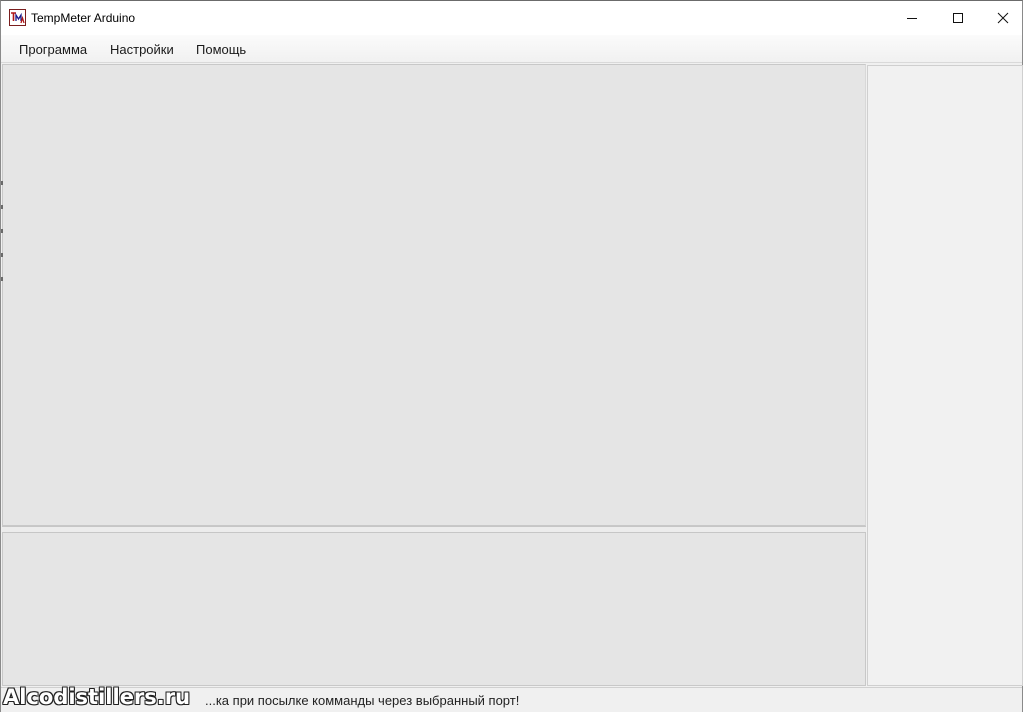  I want to click on close-icon, so click(1003, 17).